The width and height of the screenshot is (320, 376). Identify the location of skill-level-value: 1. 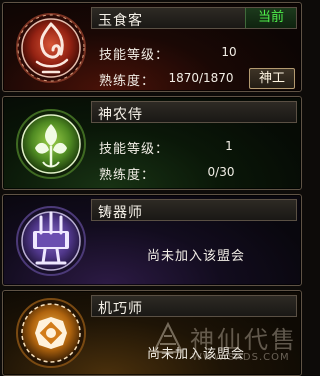
(229, 146).